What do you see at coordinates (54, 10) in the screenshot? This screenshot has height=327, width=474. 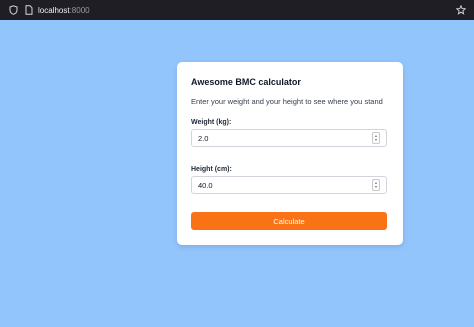 I see `url-host: localhost` at bounding box center [54, 10].